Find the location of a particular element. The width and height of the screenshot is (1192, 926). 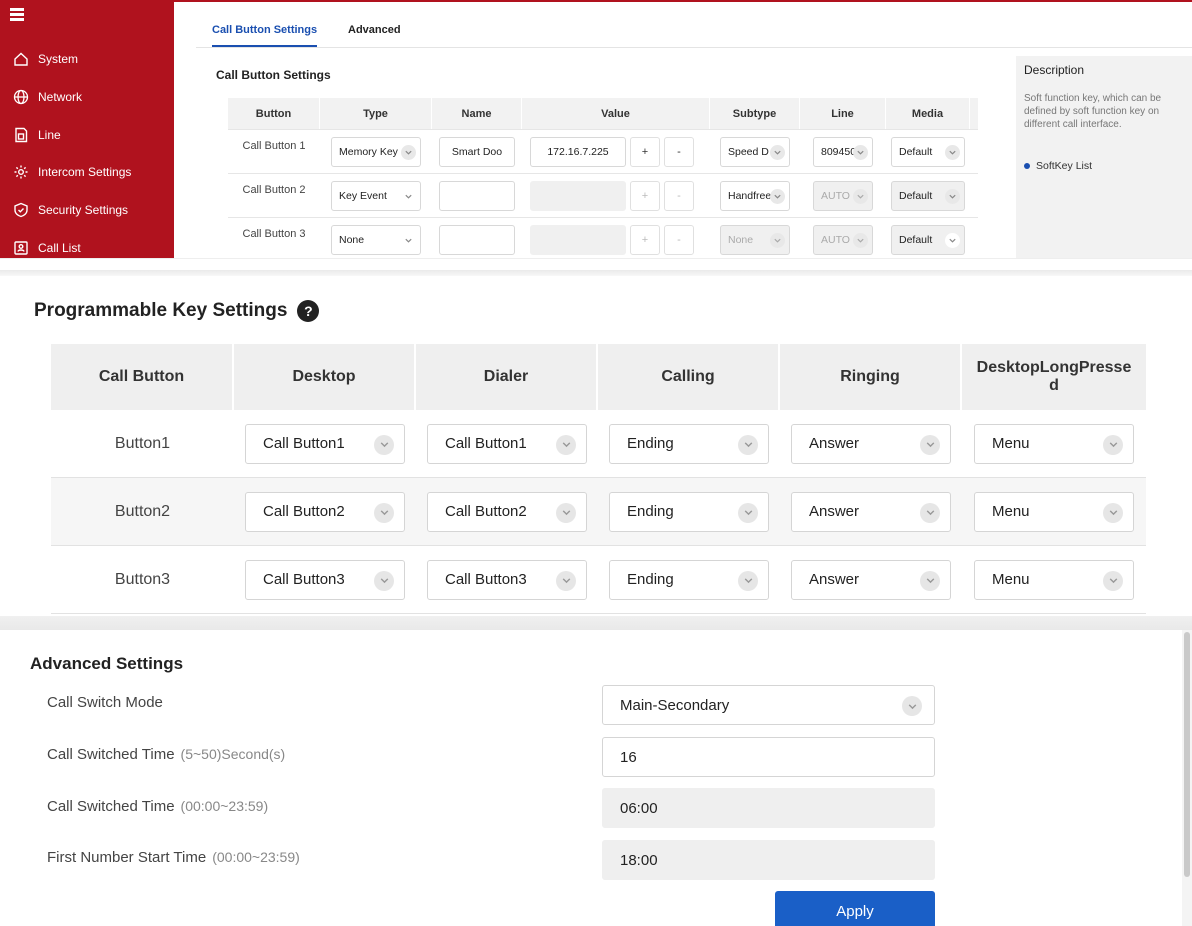

desktop-select: Call Button3 is located at coordinates (325, 579).